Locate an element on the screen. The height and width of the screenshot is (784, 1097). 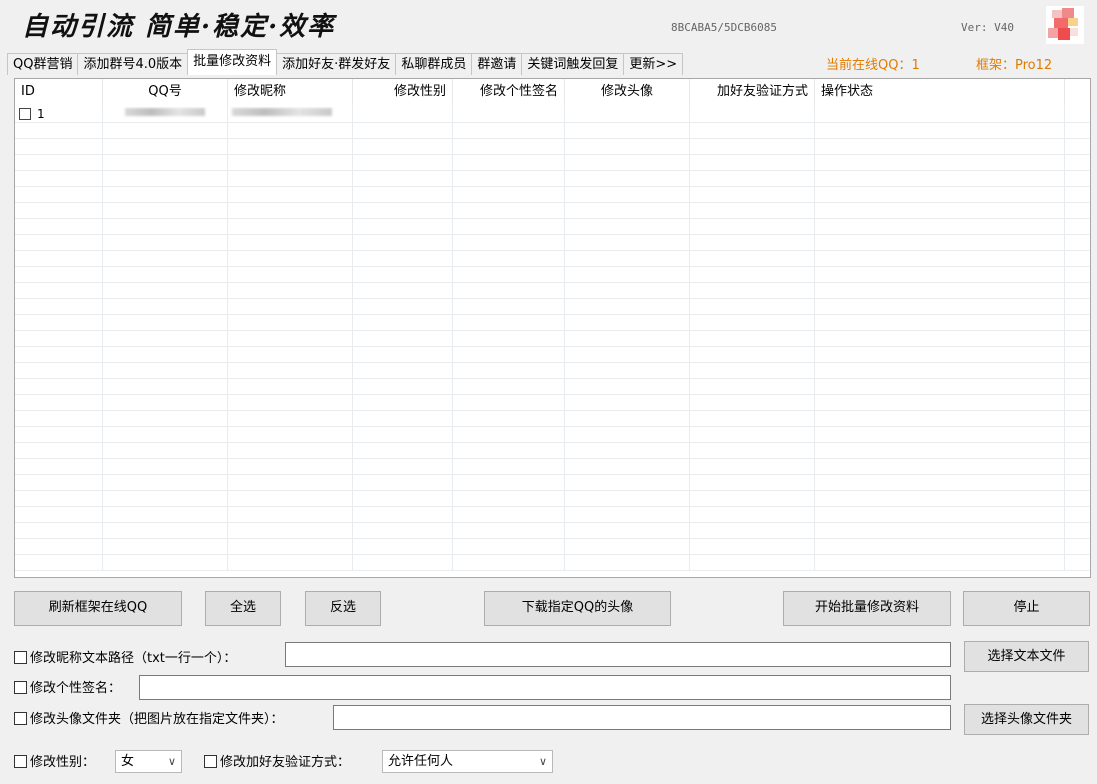
col-verify: 加好友验证方式 is located at coordinates (752, 93).